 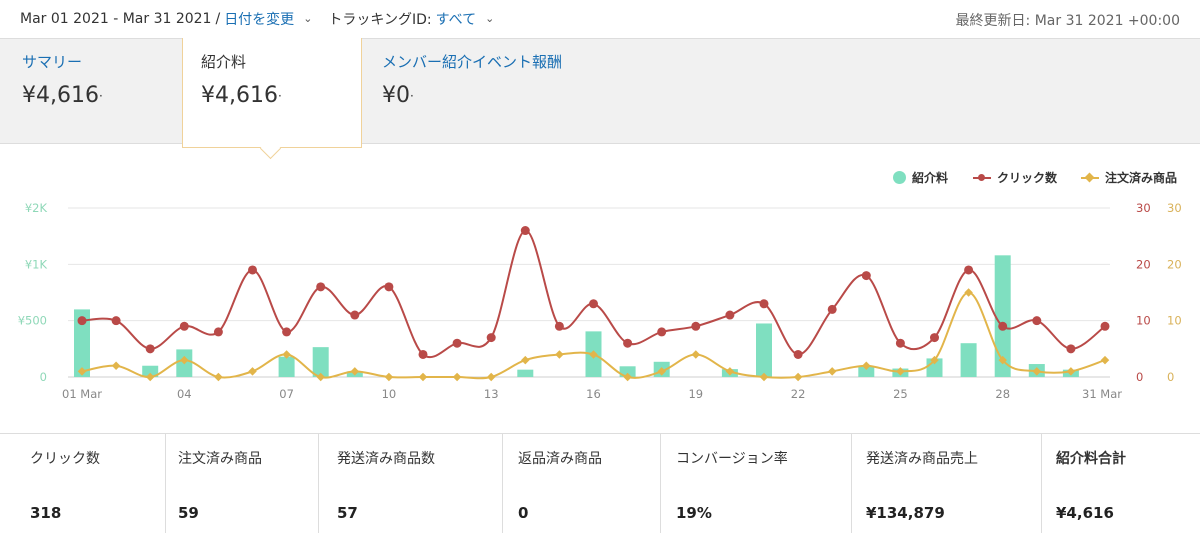 What do you see at coordinates (982, 178) in the screenshot?
I see `legend-swatch-clicks` at bounding box center [982, 178].